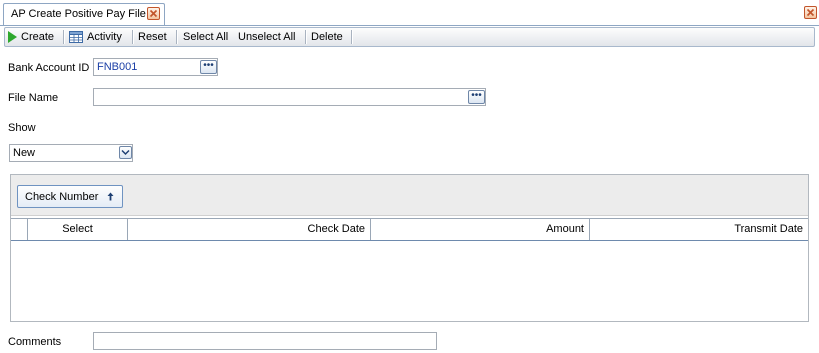 This screenshot has width=819, height=353. What do you see at coordinates (12, 37) in the screenshot?
I see `play-icon` at bounding box center [12, 37].